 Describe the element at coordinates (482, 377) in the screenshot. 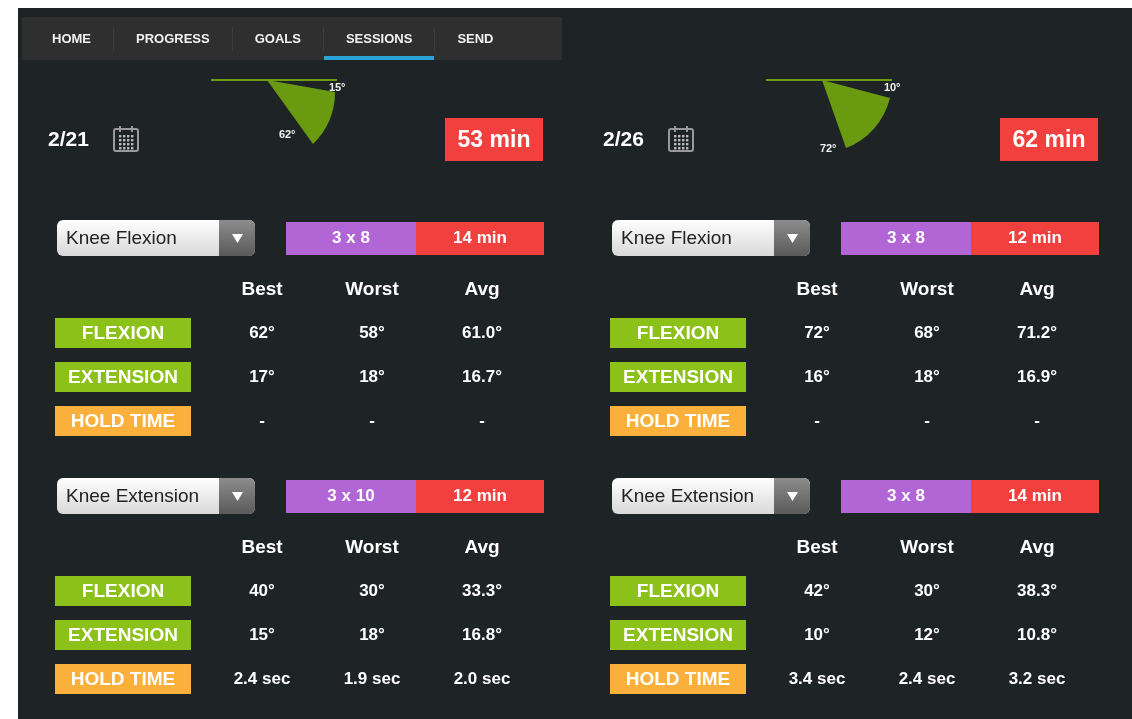

I see `stat-value: 16.7°` at that location.